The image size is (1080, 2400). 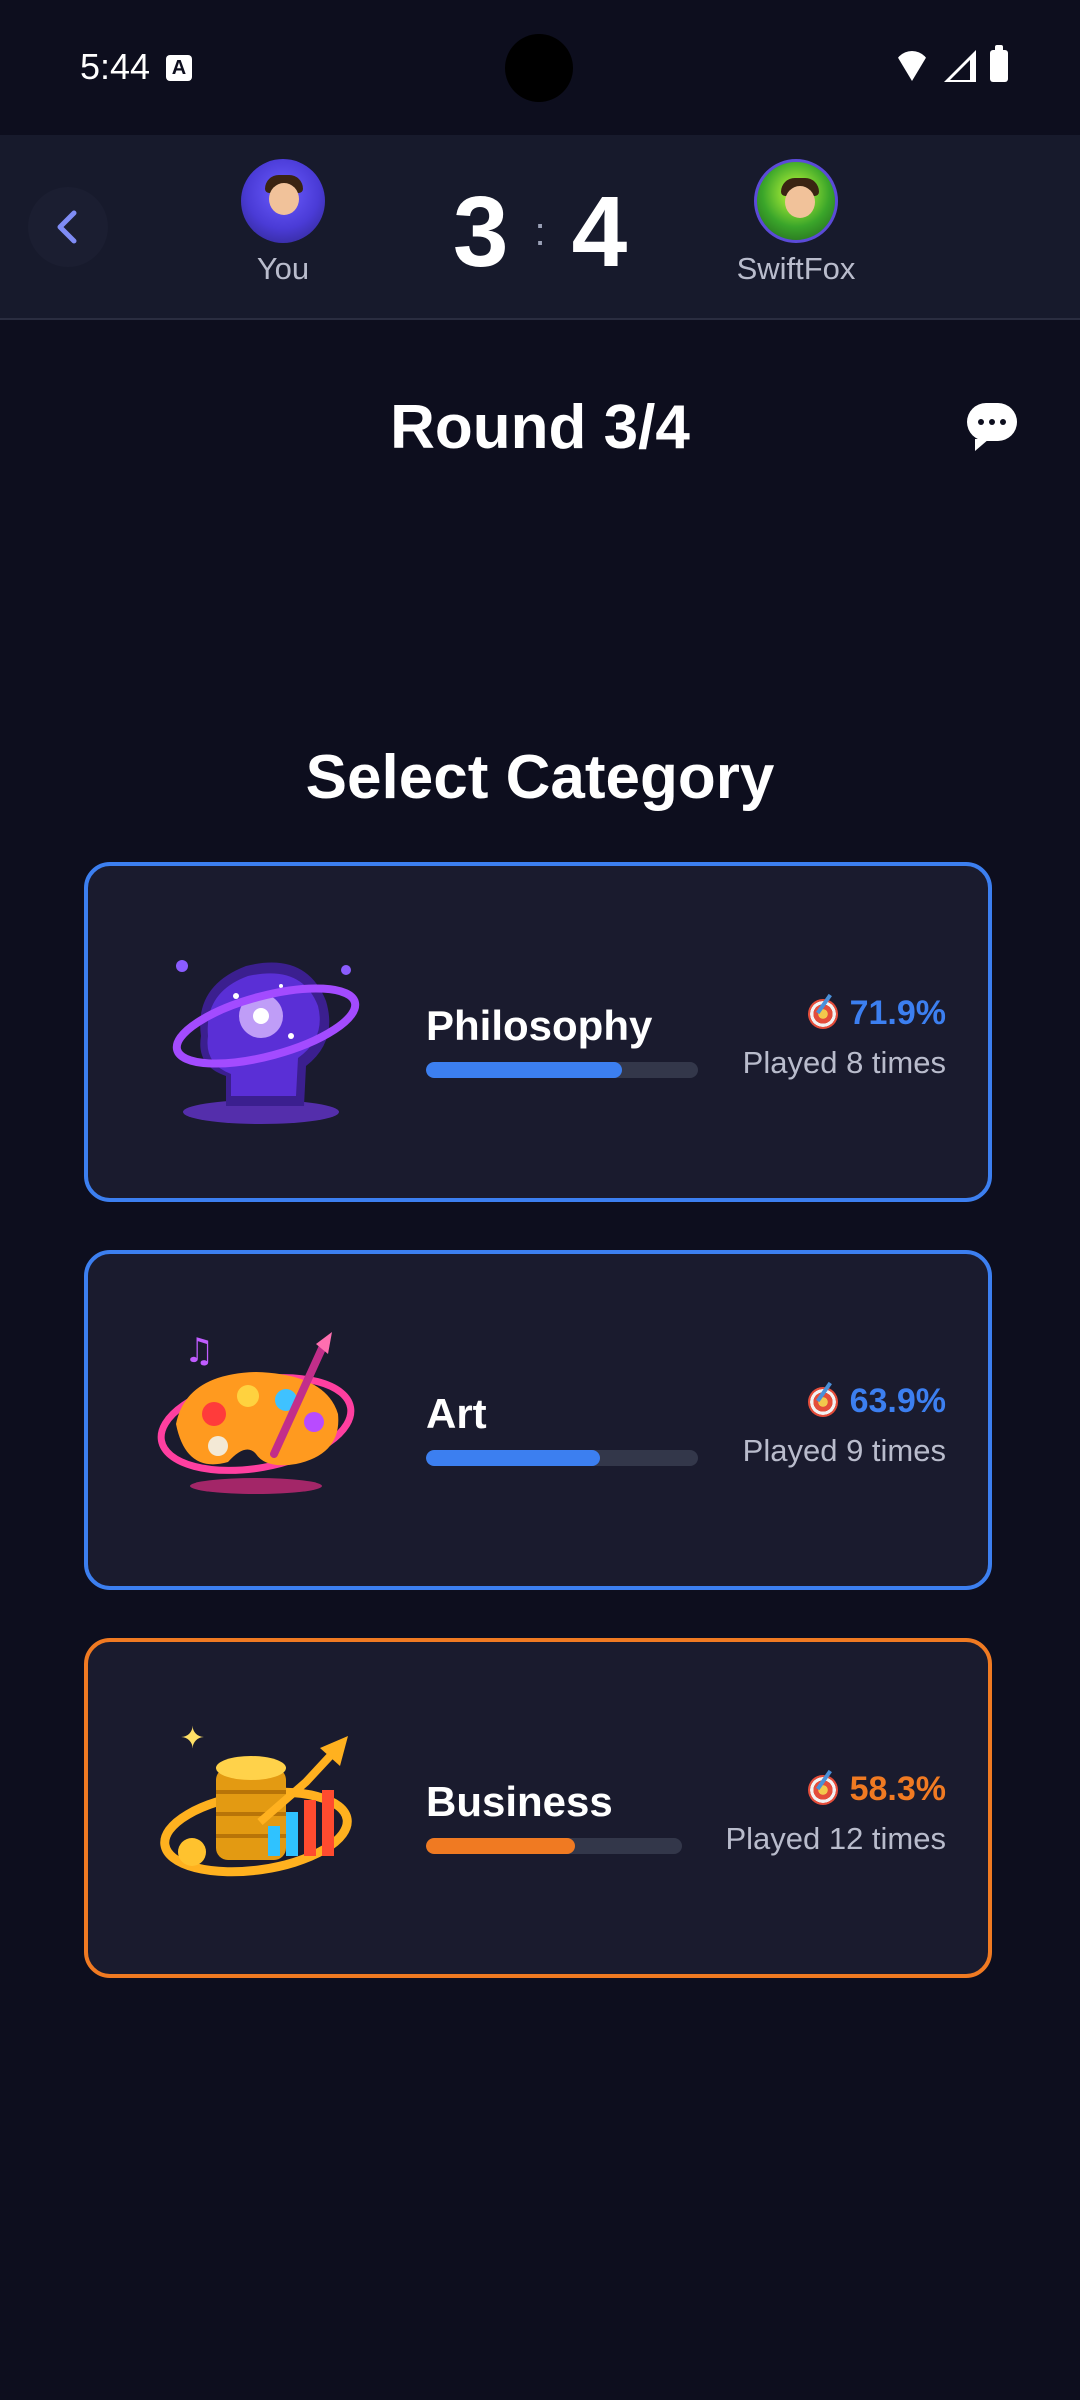 I want to click on category-name: Business, so click(x=519, y=1801).